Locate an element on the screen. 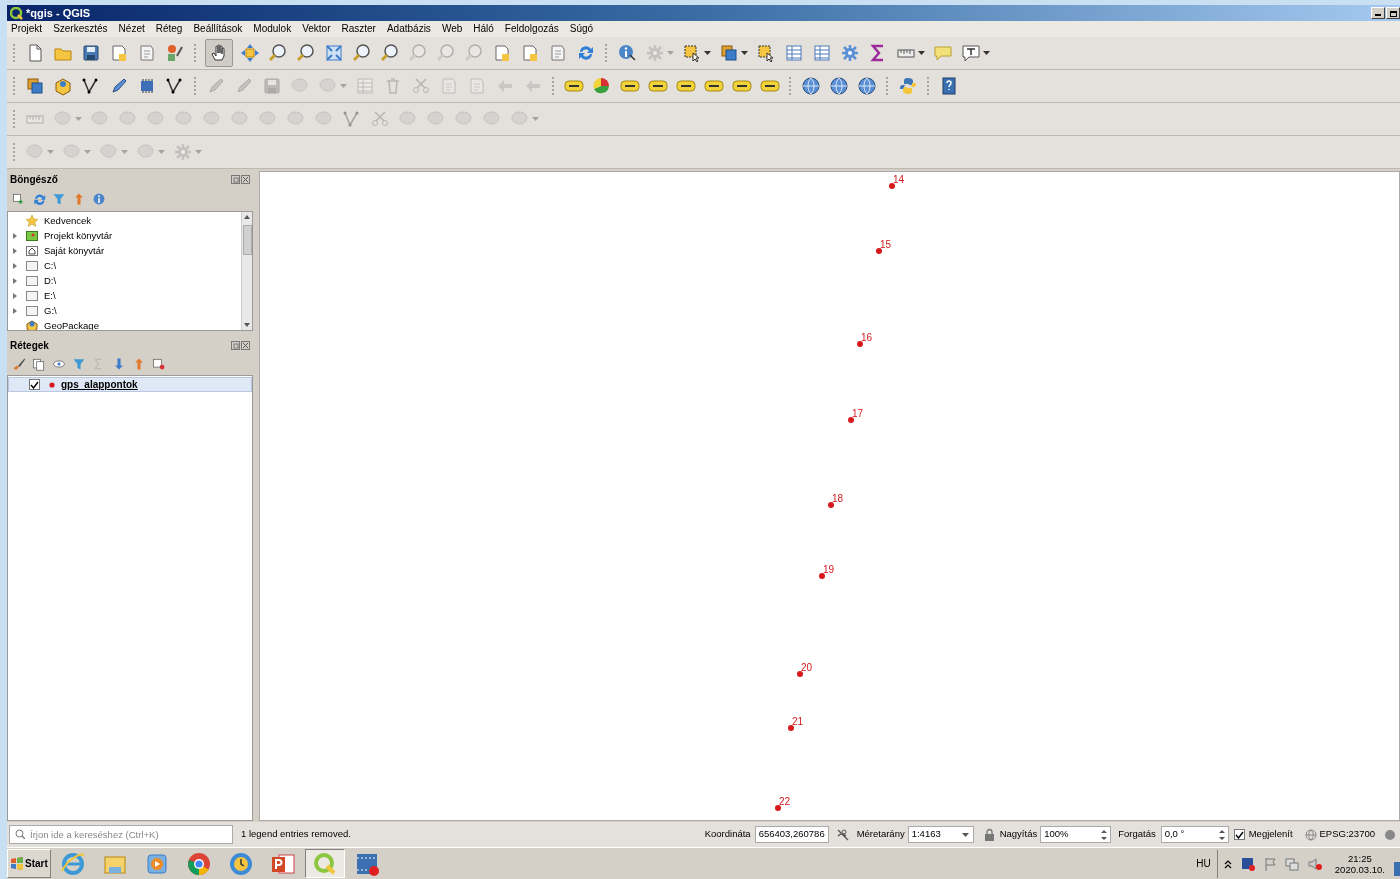 This screenshot has width=1400, height=879. move-arrows-icon is located at coordinates (250, 53).